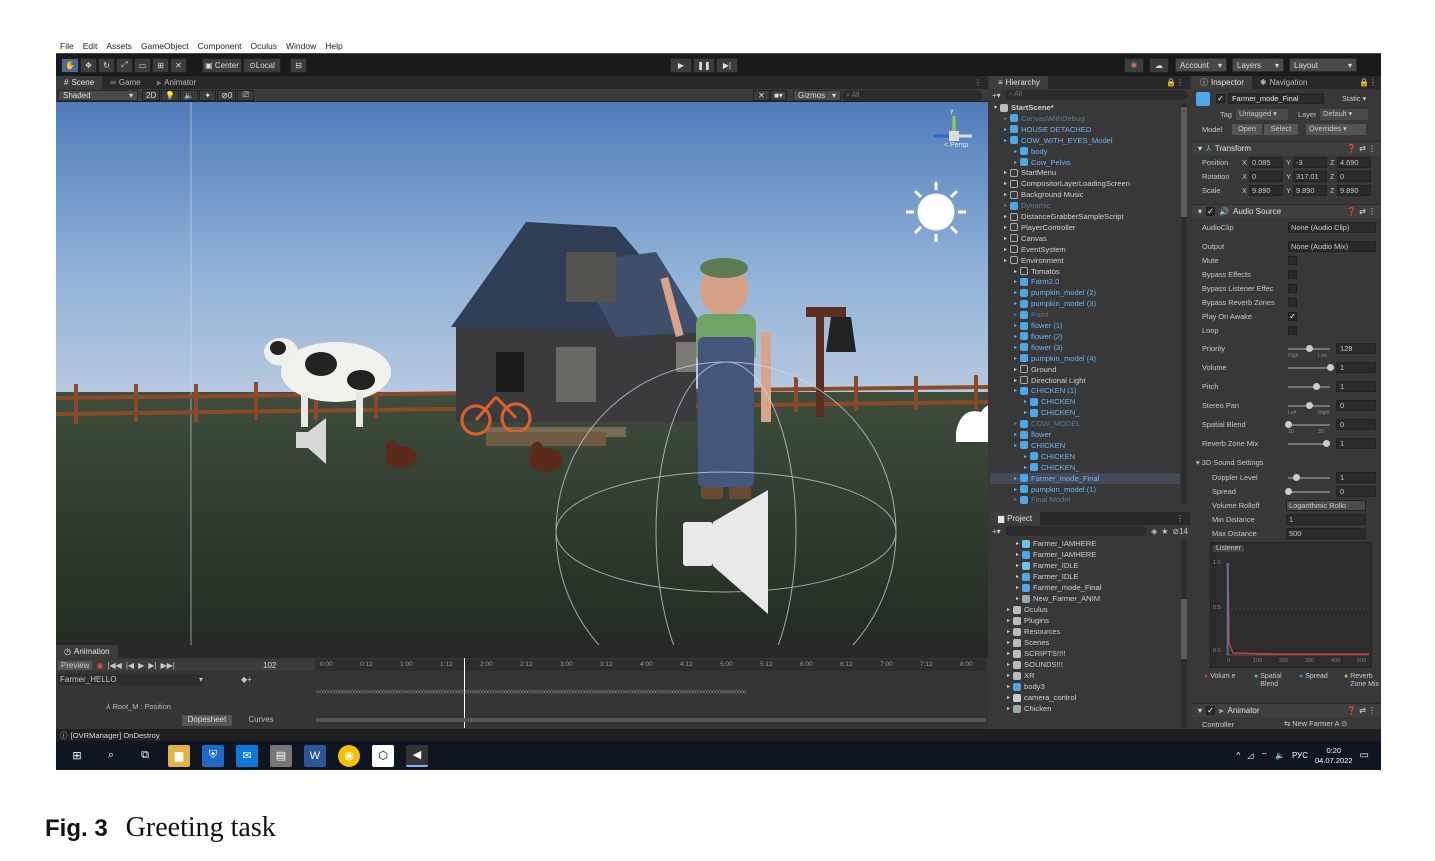  Describe the element at coordinates (1028, 620) in the screenshot. I see `project-item: ▸ Plugins` at that location.